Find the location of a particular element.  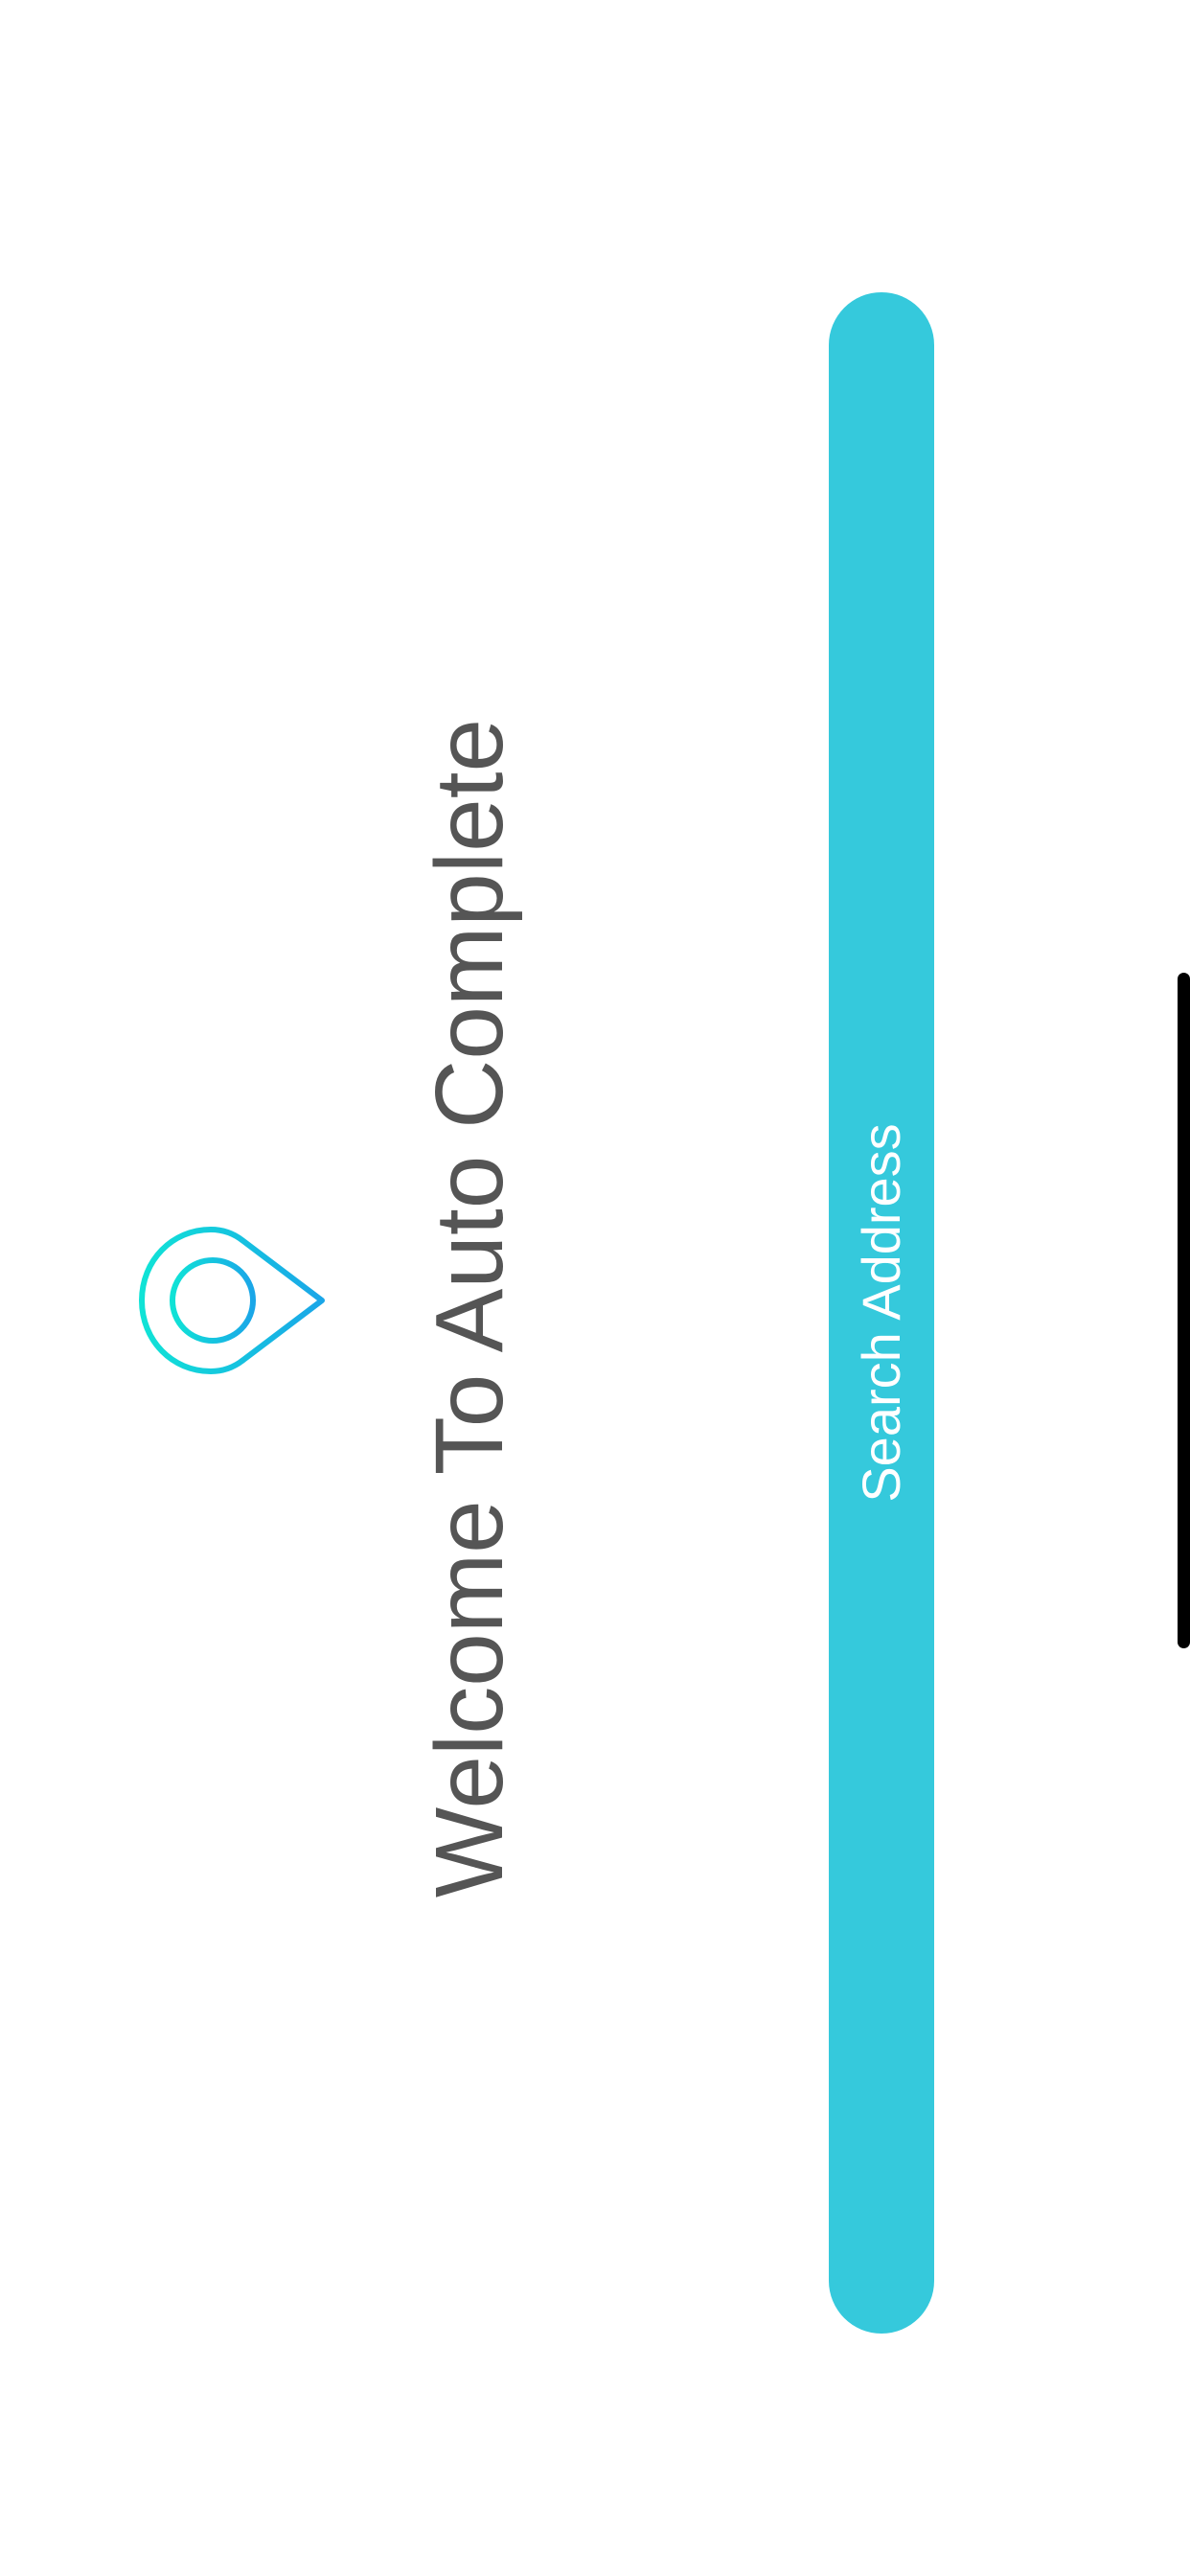

search-address-label: Search Address is located at coordinates (881, 1313).